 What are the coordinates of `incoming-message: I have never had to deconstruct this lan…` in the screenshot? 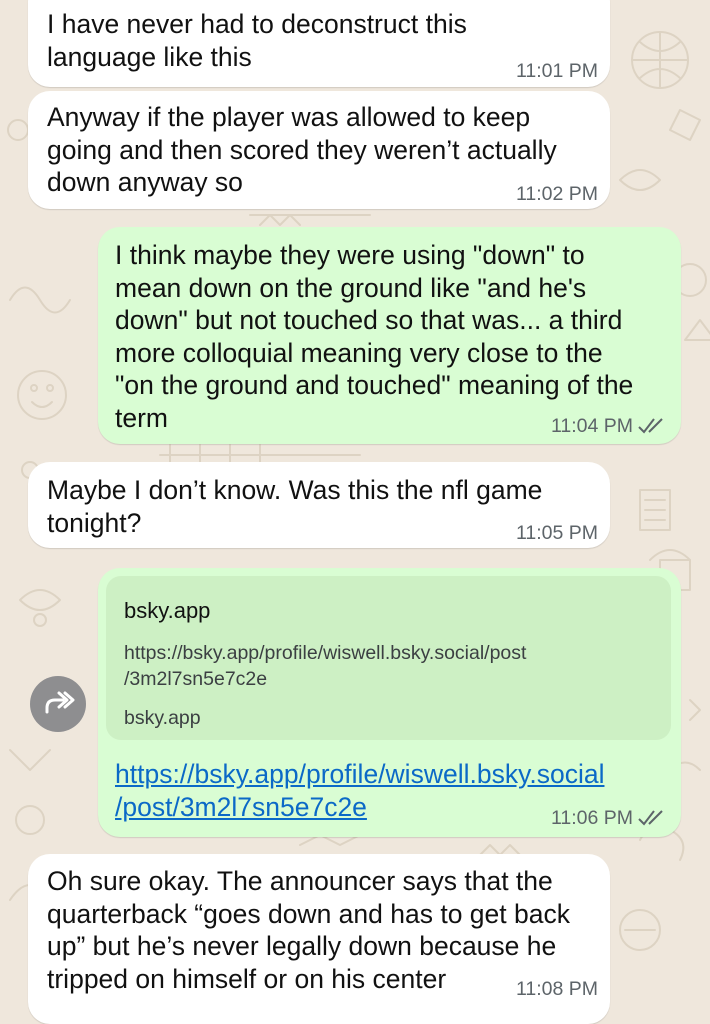 It's located at (319, 43).